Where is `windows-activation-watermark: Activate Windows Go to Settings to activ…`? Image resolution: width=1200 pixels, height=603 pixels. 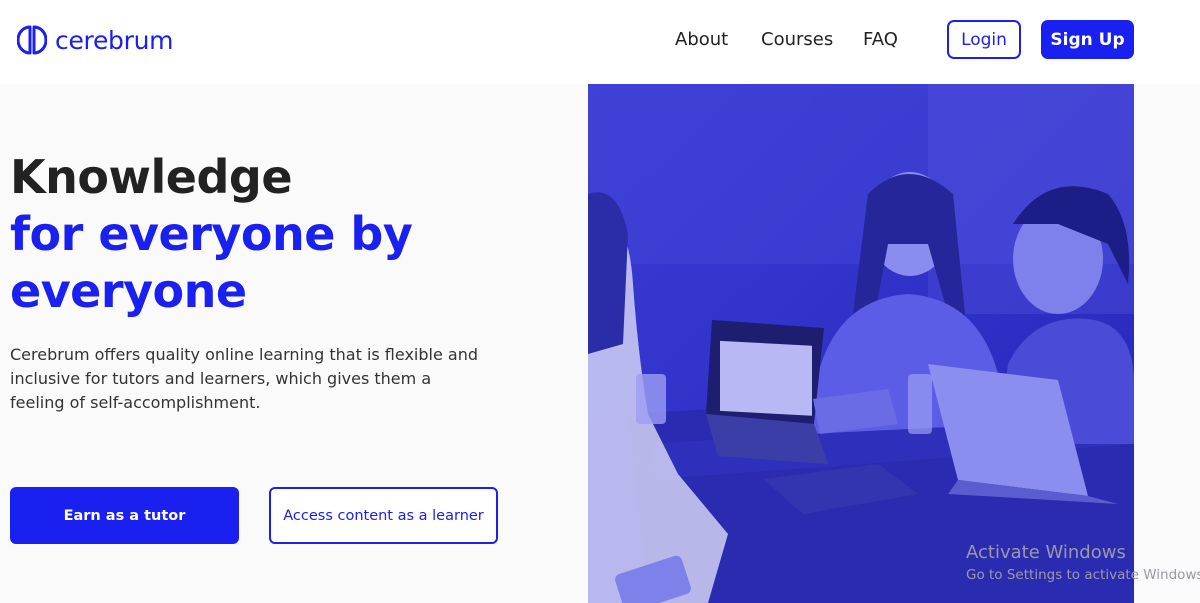
windows-activation-watermark: Activate Windows Go to Settings to activ… is located at coordinates (1083, 562).